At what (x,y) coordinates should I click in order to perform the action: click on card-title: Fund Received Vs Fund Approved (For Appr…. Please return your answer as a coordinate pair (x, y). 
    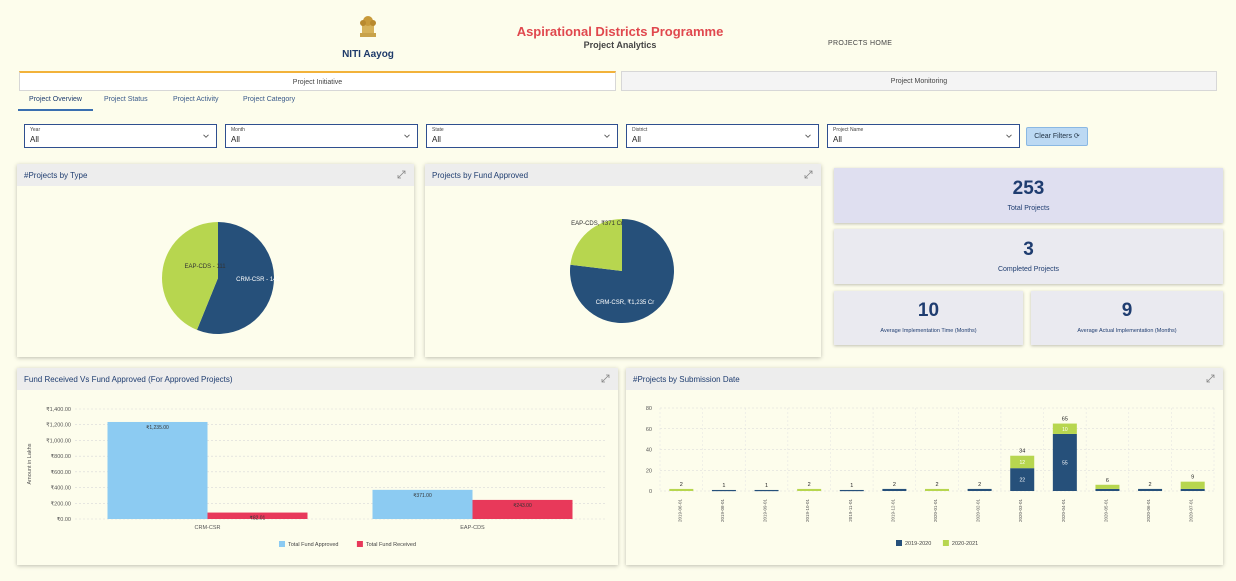
    Looking at the image, I should click on (128, 379).